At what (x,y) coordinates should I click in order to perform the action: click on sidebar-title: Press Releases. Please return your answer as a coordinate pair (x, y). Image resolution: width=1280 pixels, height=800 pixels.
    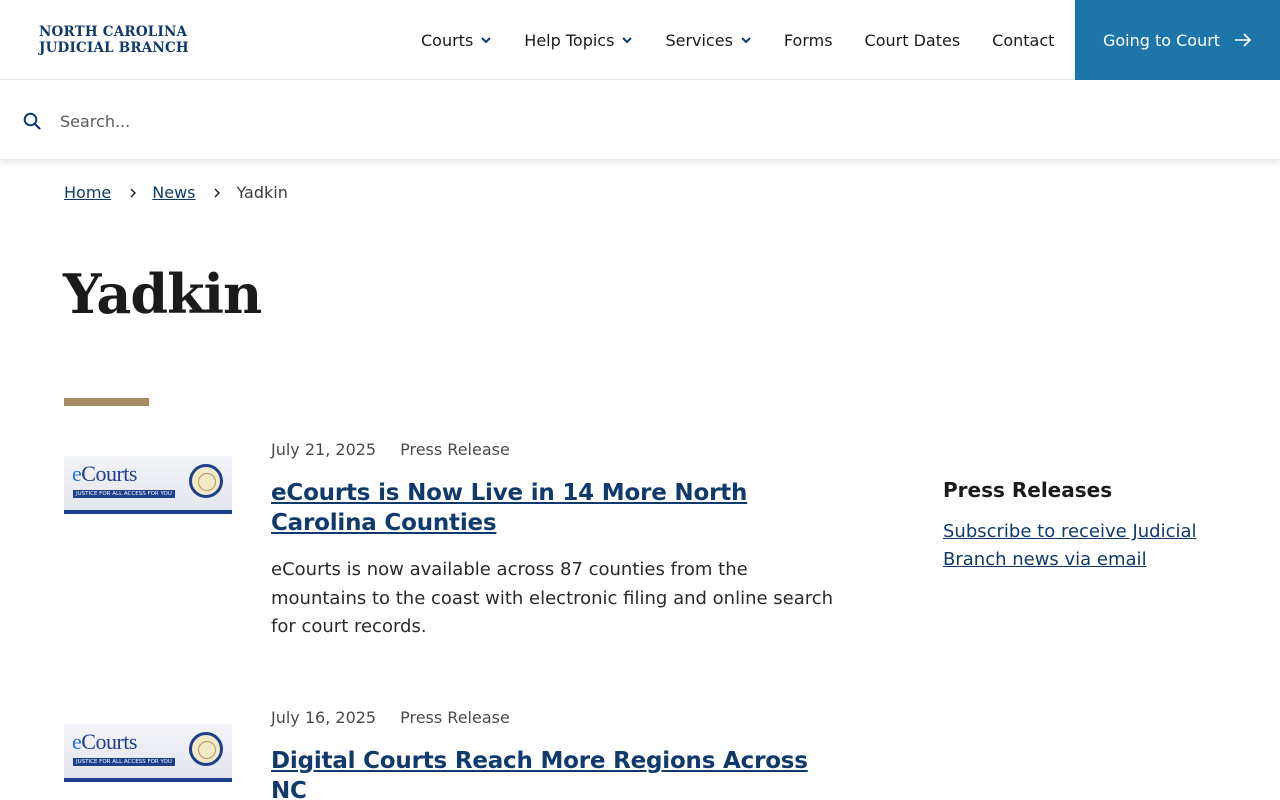
    Looking at the image, I should click on (1028, 490).